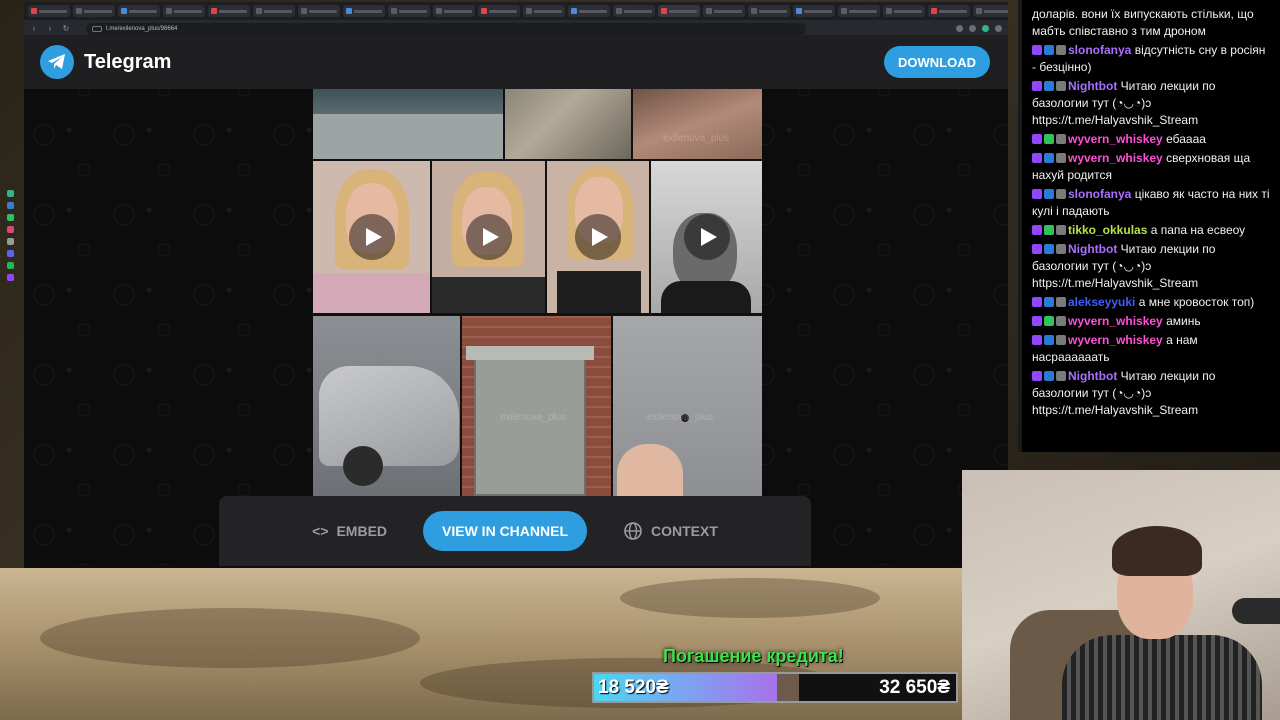 This screenshot has height=720, width=1280. What do you see at coordinates (670, 531) in the screenshot?
I see `context-button: CONTEXT` at bounding box center [670, 531].